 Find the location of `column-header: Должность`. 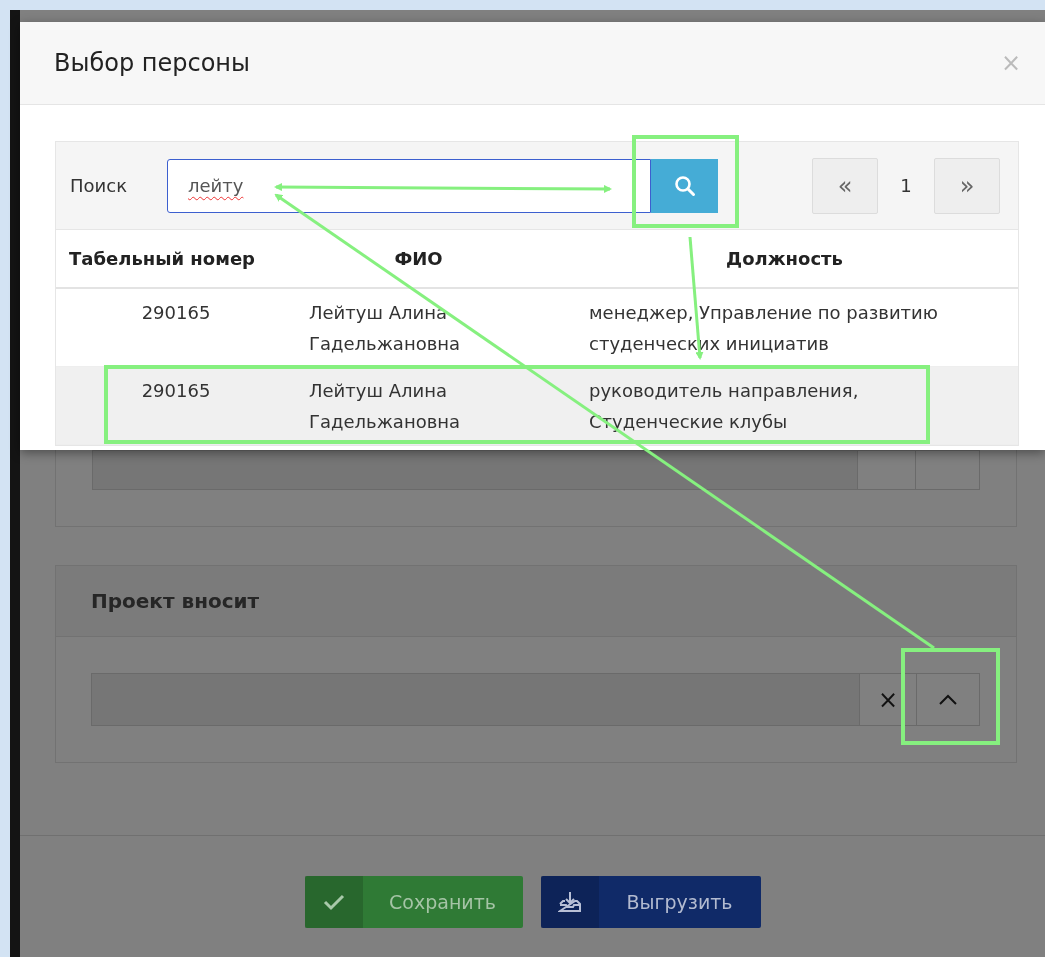

column-header: Должность is located at coordinates (784, 258).